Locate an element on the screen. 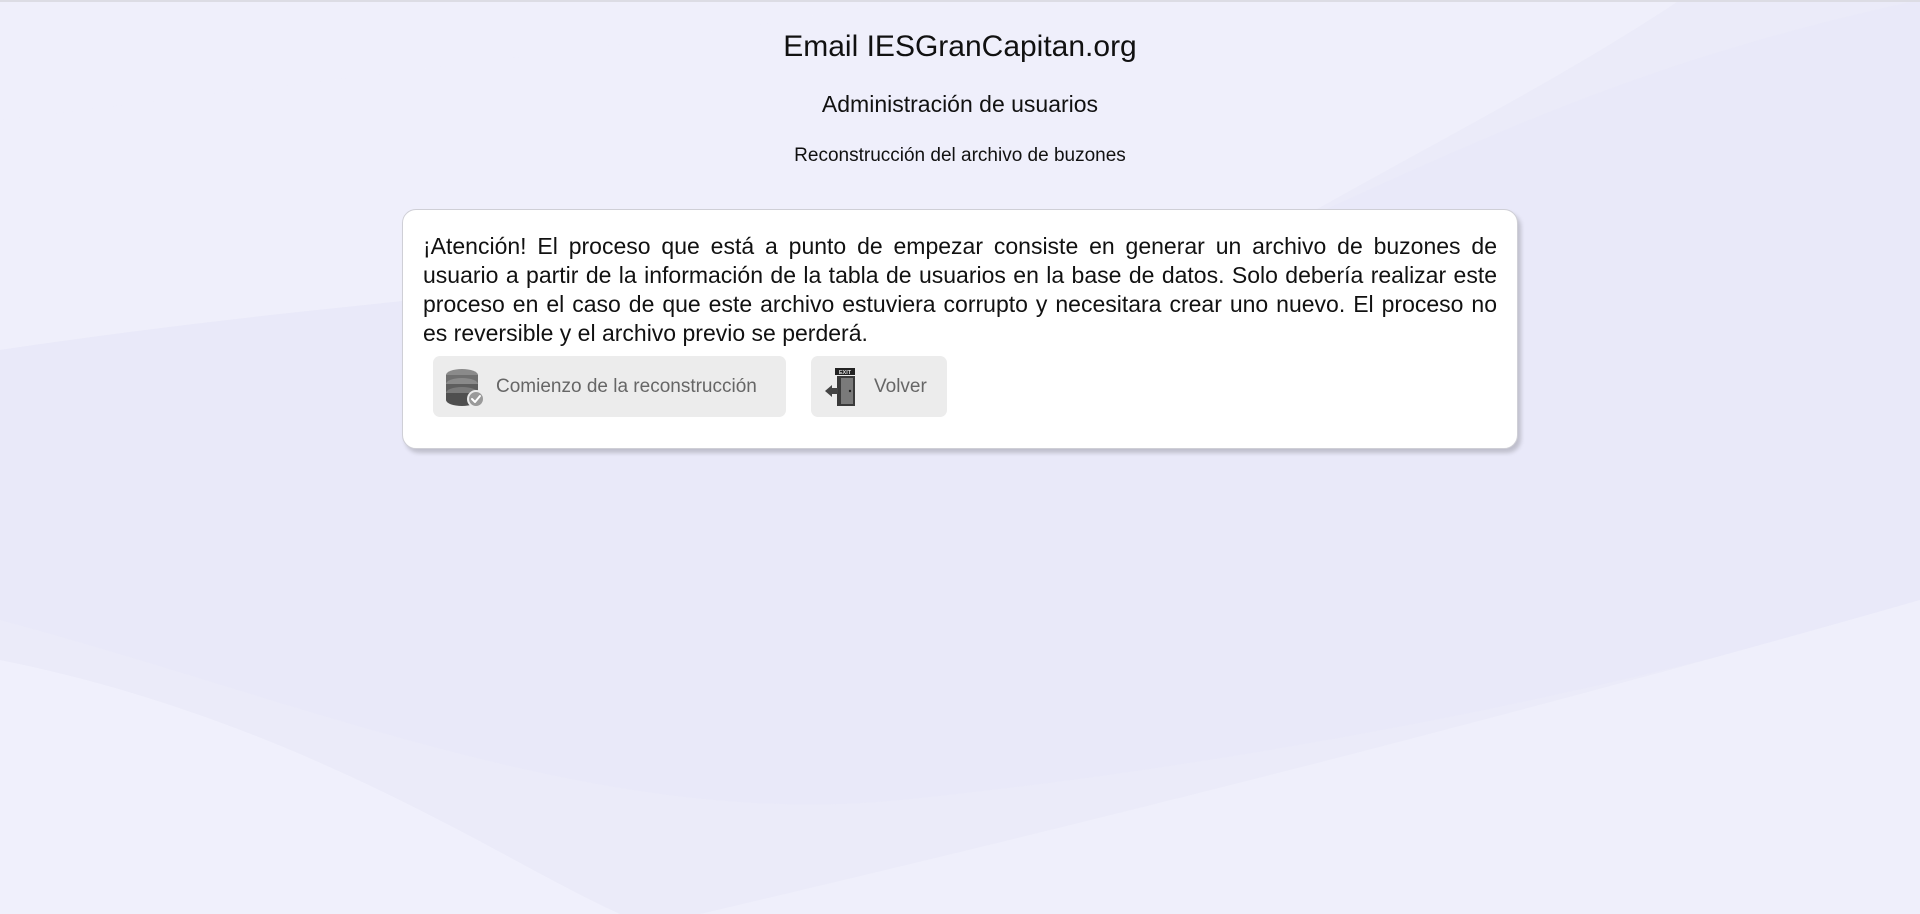 The height and width of the screenshot is (914, 1920). exit-door-icon: EXIT is located at coordinates (843, 387).